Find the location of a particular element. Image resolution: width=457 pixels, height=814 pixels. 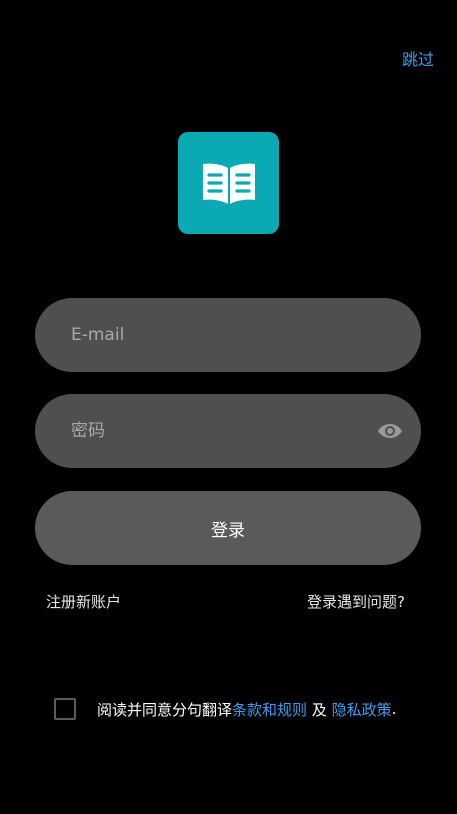

register-link: 注册新账户 is located at coordinates (83, 601).